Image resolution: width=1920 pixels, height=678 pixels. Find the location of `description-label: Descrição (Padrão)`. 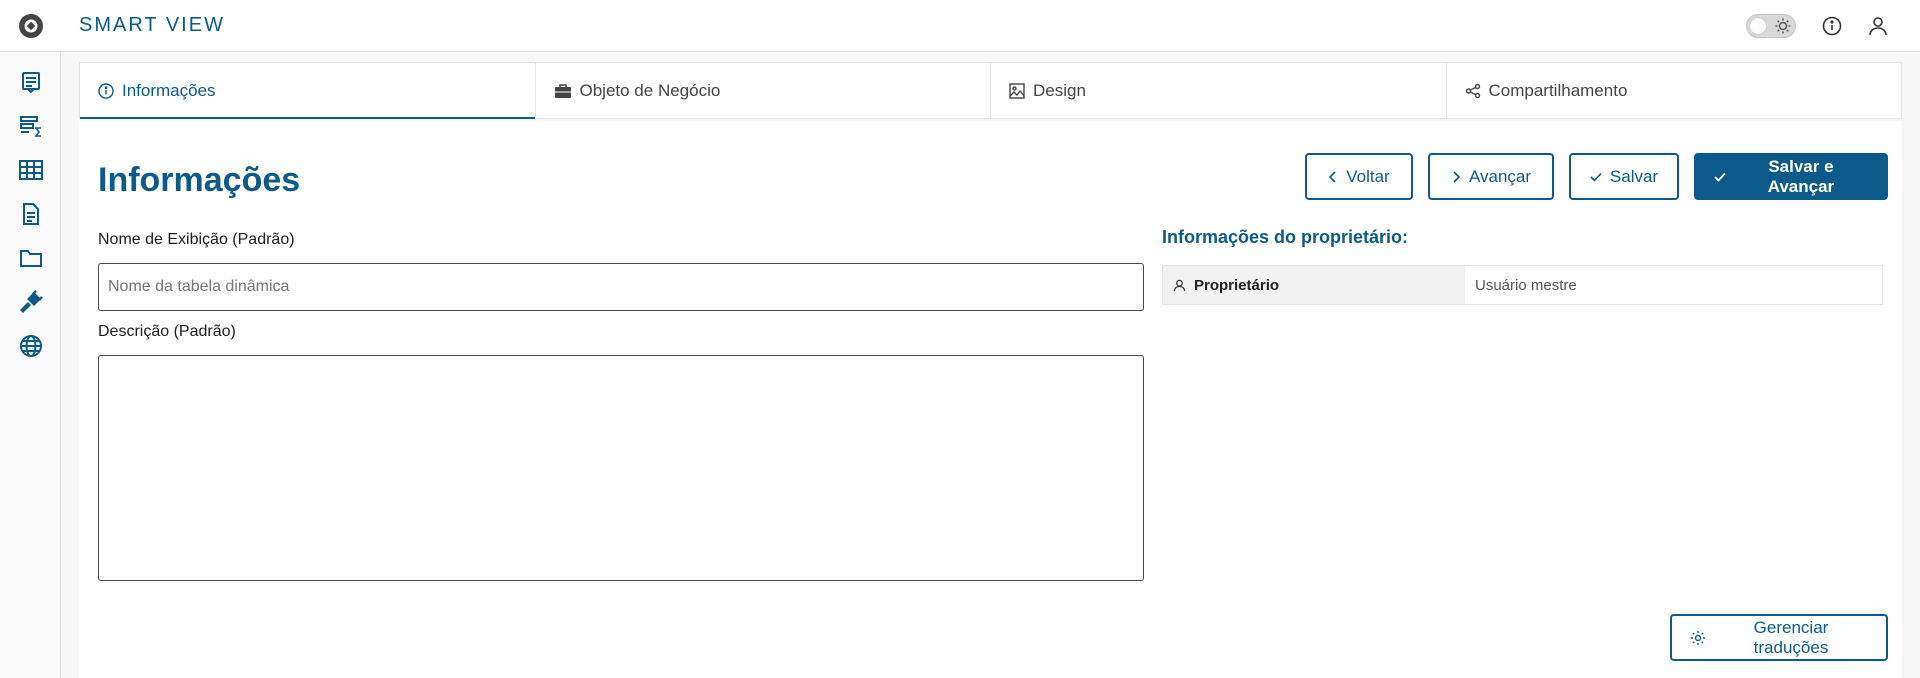

description-label: Descrição (Padrão) is located at coordinates (167, 331).